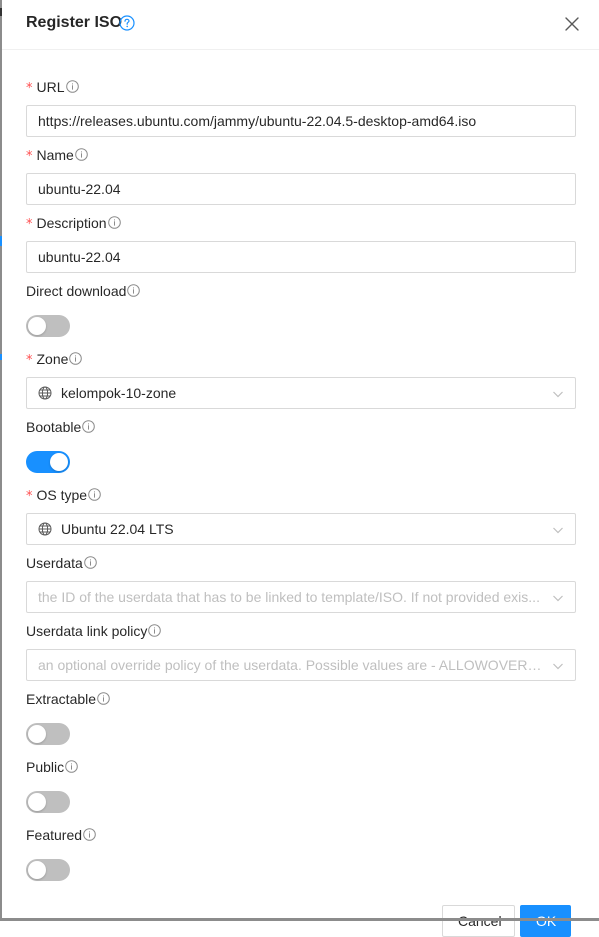 The height and width of the screenshot is (937, 599). What do you see at coordinates (117, 529) in the screenshot?
I see `os-type-selected-value: Ubuntu 22.04 LTS` at bounding box center [117, 529].